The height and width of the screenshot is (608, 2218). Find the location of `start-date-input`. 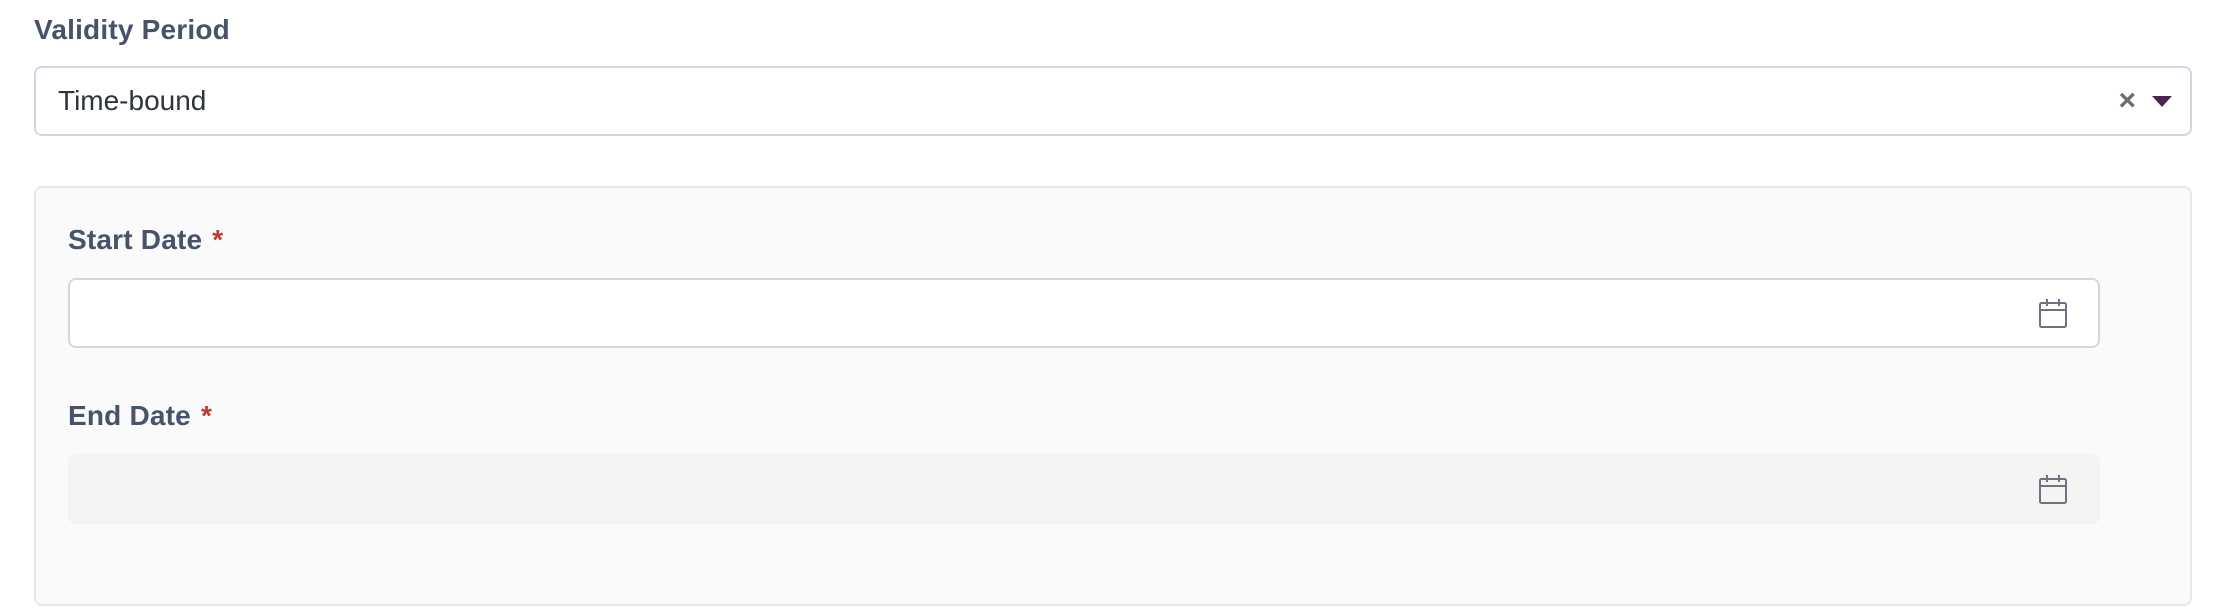

start-date-input is located at coordinates (1084, 313).